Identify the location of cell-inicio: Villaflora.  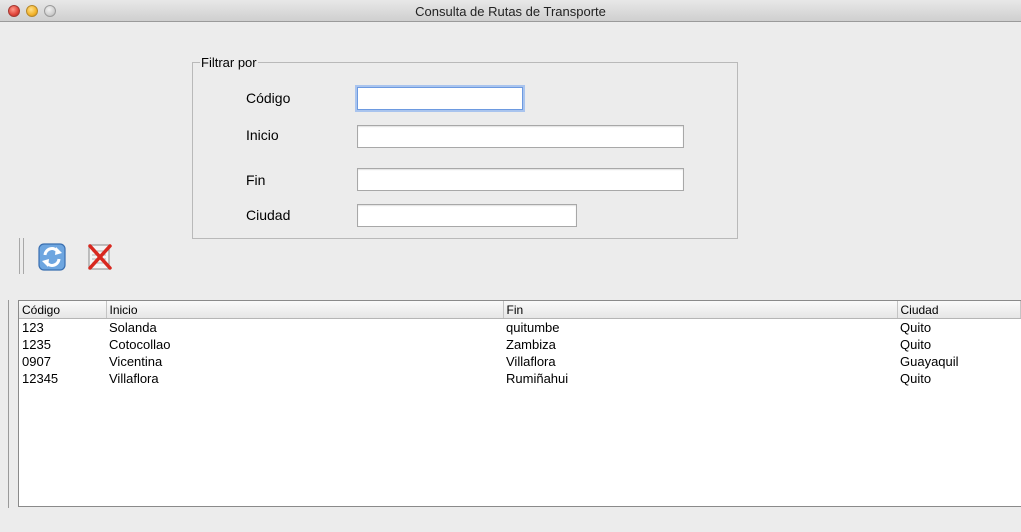
(134, 378).